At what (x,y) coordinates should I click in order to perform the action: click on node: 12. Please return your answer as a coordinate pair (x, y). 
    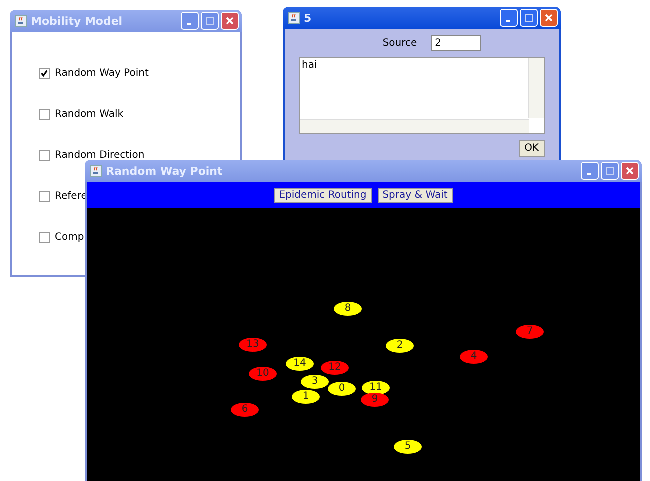
    Looking at the image, I should click on (335, 368).